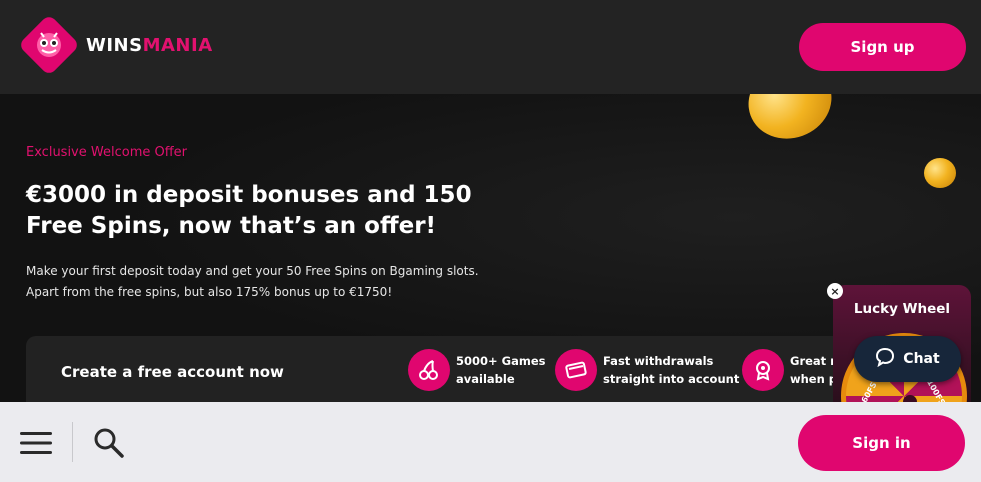 The width and height of the screenshot is (981, 482). I want to click on feature-rewards: Great r when p, so click(789, 370).